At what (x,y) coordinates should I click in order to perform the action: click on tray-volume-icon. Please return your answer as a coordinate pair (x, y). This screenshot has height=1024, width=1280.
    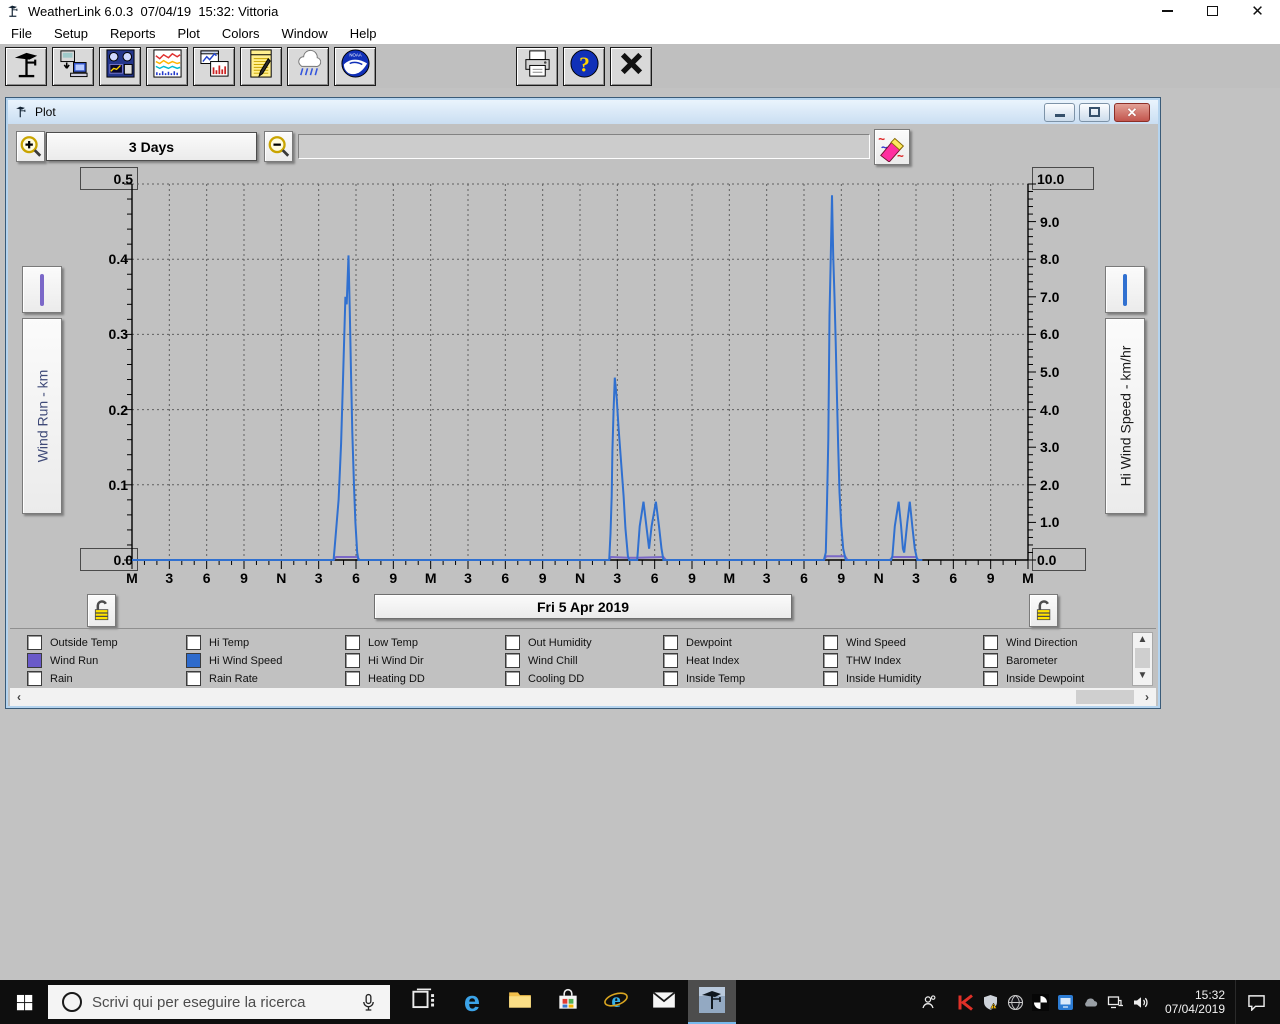
    Looking at the image, I should click on (1140, 1002).